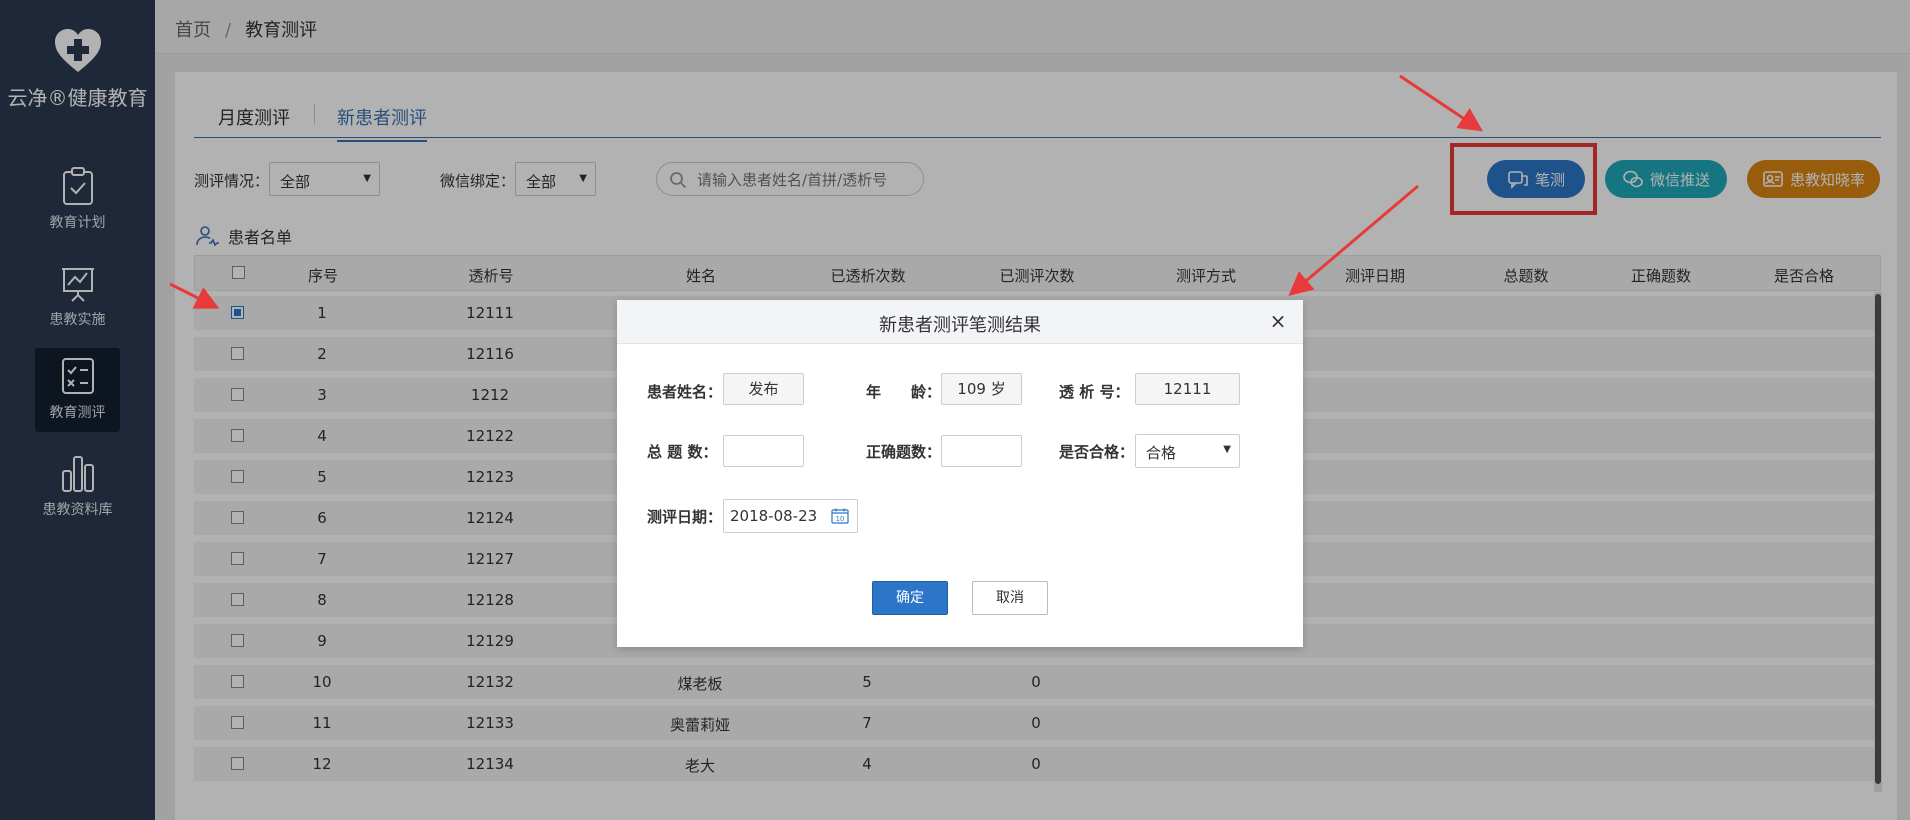  What do you see at coordinates (981, 389) in the screenshot?
I see `age-field: 109 岁` at bounding box center [981, 389].